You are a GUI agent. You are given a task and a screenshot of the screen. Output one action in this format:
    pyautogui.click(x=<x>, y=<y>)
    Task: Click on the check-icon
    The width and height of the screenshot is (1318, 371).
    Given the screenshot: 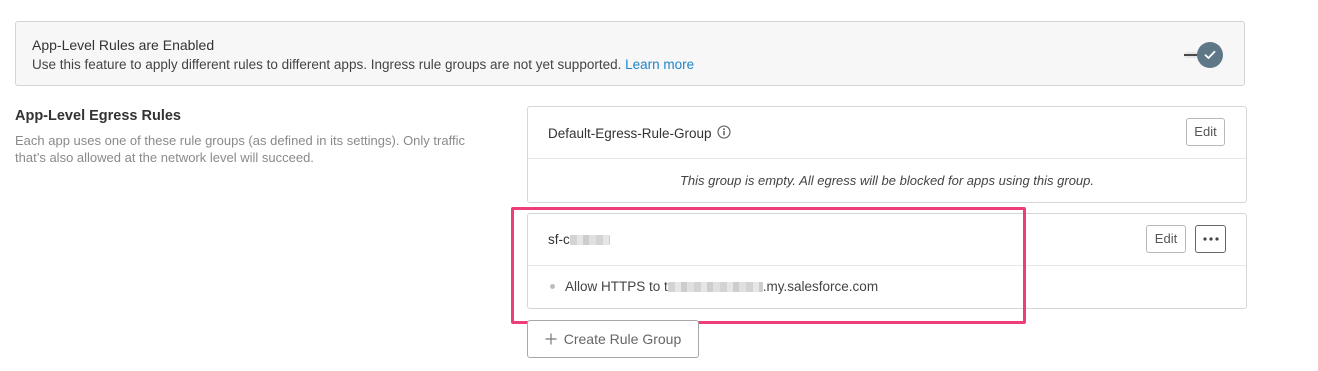 What is the action you would take?
    pyautogui.click(x=1210, y=54)
    